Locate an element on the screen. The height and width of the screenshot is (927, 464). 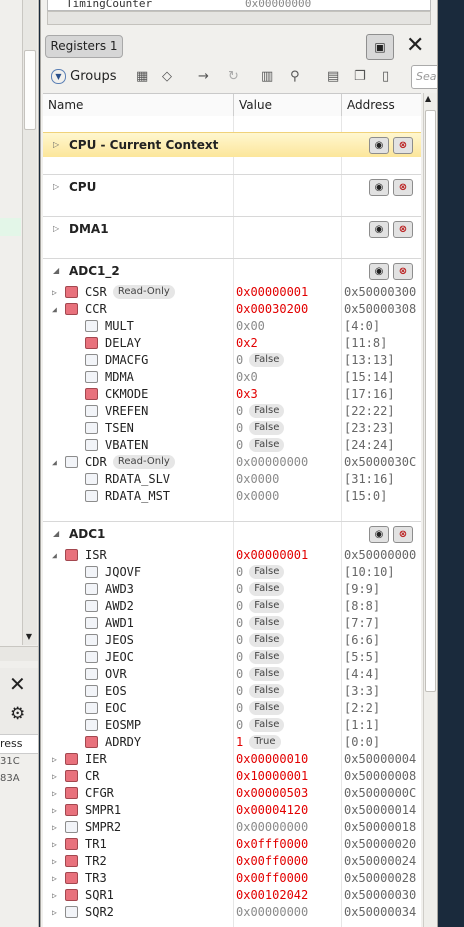
group-cpu: ▷ CPU ◉ ⊗ is located at coordinates (232, 186).